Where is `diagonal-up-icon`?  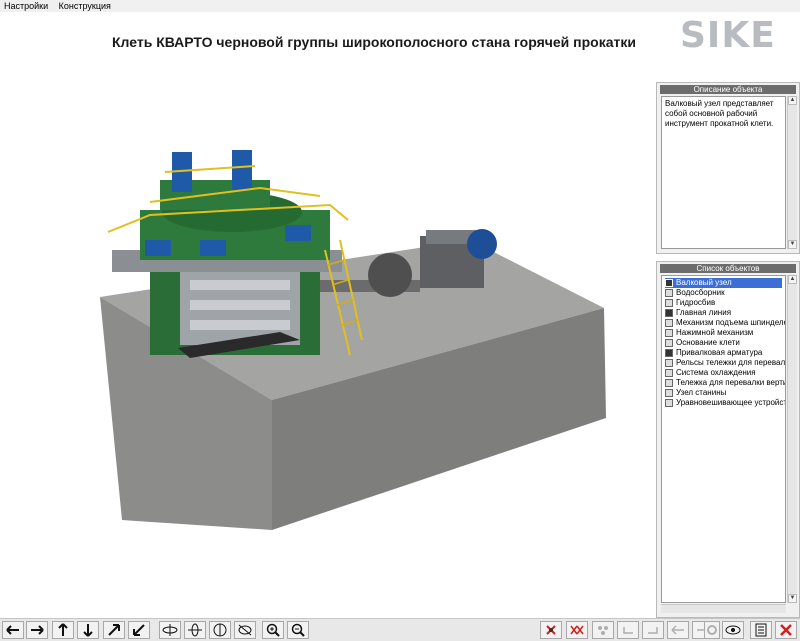
diagonal-up-icon is located at coordinates (114, 630).